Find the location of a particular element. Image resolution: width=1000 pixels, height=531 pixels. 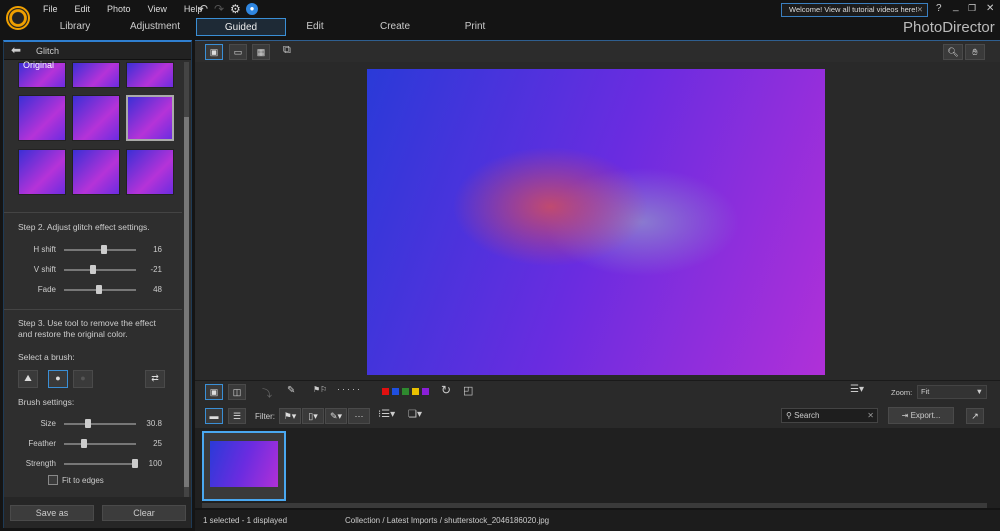

preset-thumb-selected is located at coordinates (150, 118).